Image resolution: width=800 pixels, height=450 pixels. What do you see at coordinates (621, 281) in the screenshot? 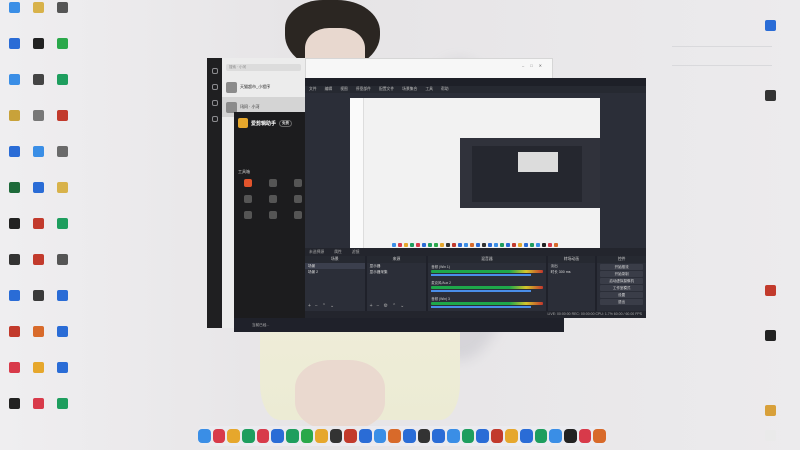
I see `control-button: 启动虚拟摄像机` at bounding box center [621, 281].